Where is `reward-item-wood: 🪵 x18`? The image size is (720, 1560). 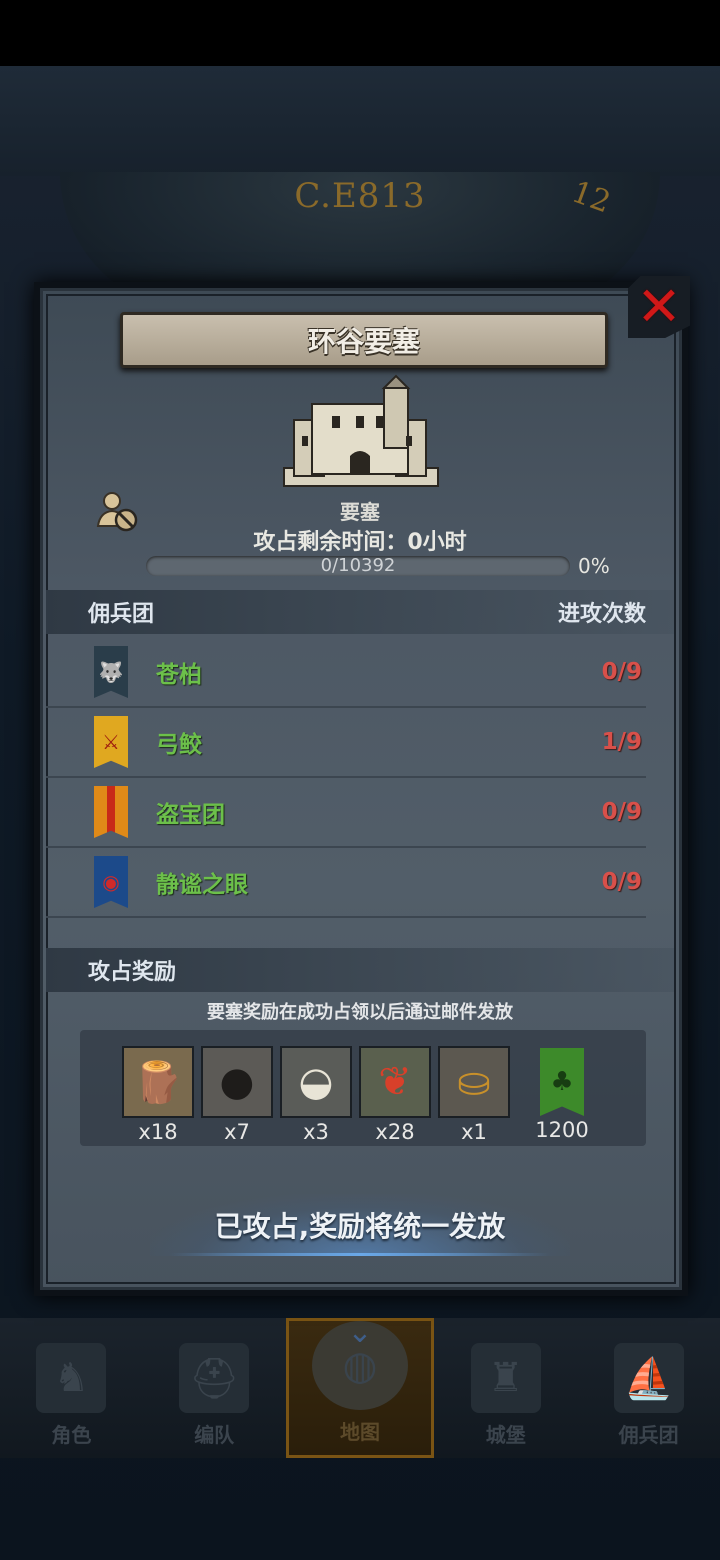 reward-item-wood: 🪵 x18 is located at coordinates (158, 1095).